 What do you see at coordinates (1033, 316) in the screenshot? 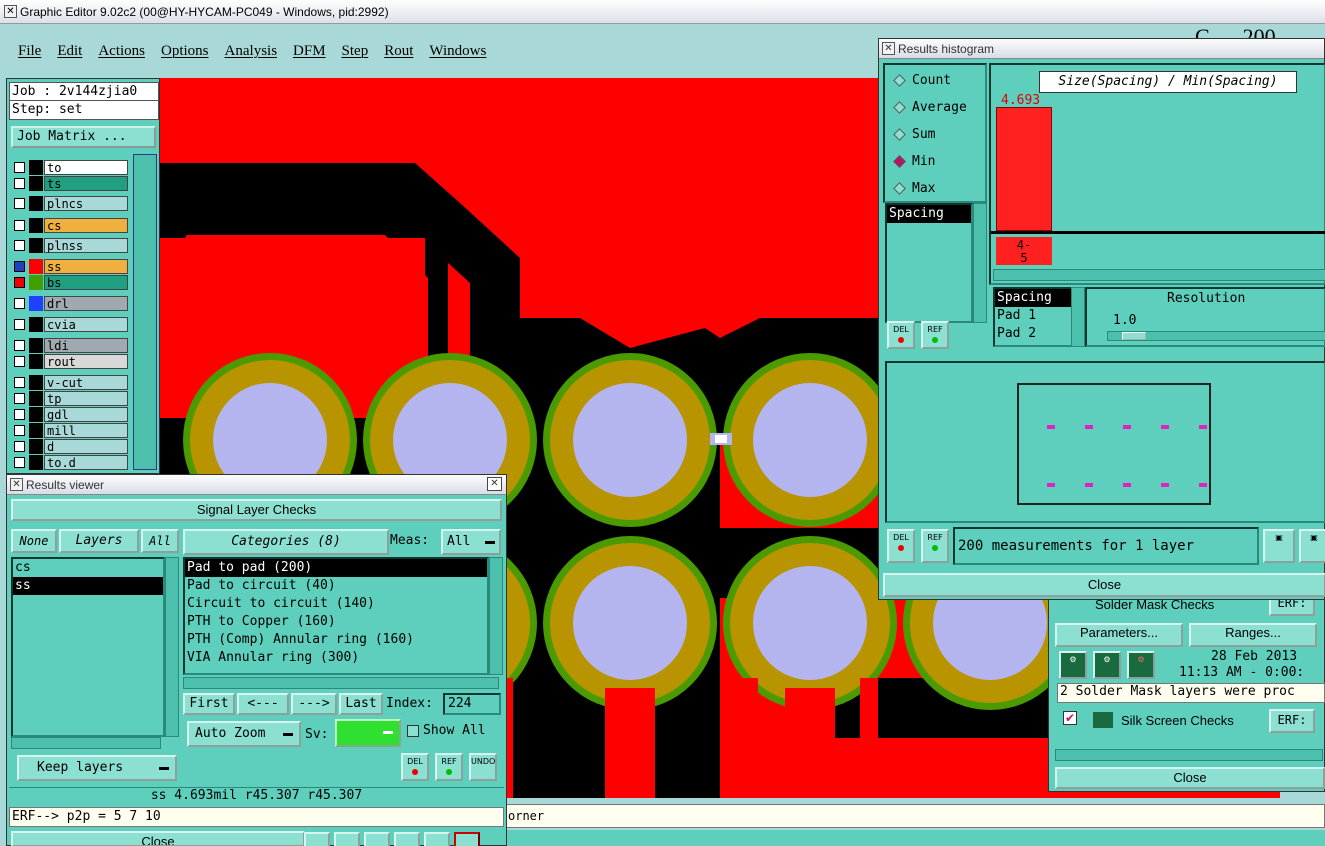
I see `field-list-item: Pad 1` at bounding box center [1033, 316].